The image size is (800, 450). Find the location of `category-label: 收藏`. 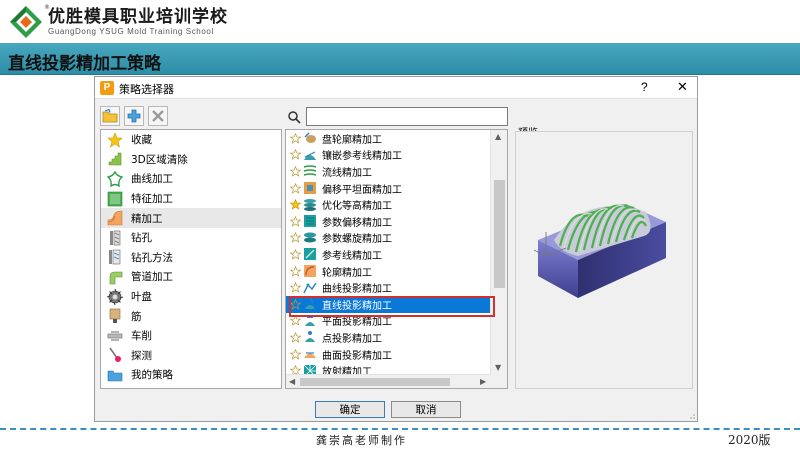

category-label: 收藏 is located at coordinates (141, 140).